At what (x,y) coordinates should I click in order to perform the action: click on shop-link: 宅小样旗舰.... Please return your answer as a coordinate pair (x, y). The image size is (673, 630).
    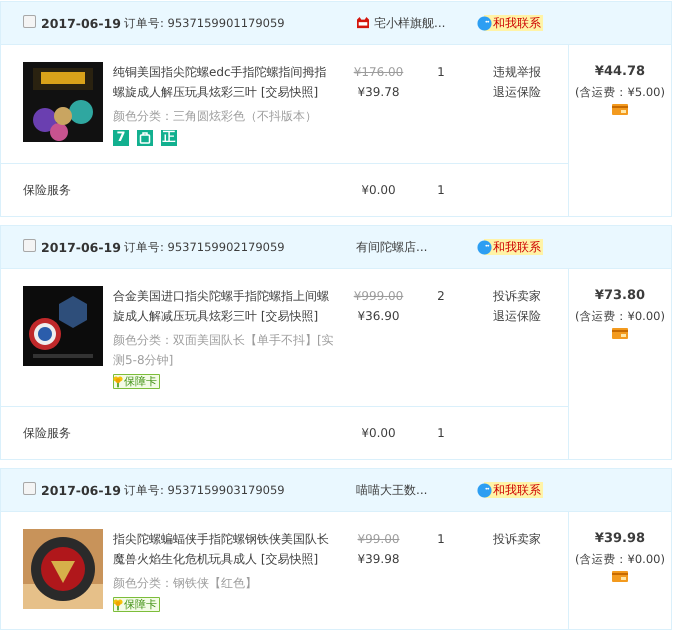
    Looking at the image, I should click on (410, 23).